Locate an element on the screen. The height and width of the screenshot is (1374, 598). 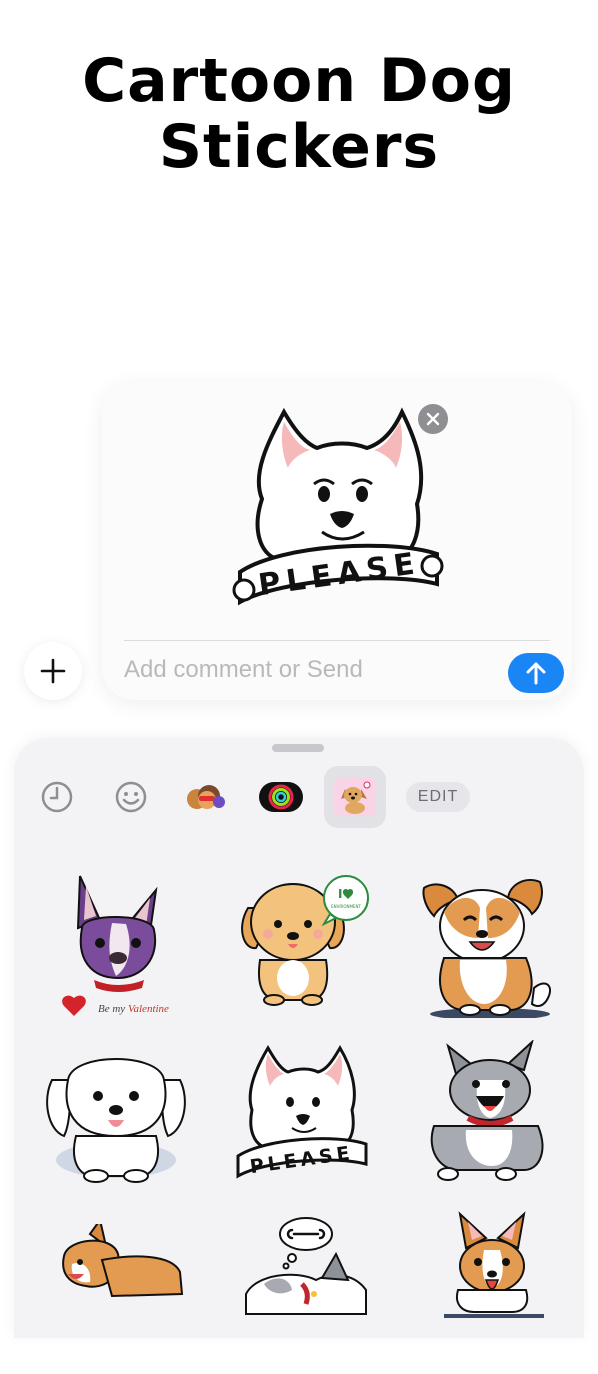
sticker-corgi-sitting is located at coordinates (489, 943).